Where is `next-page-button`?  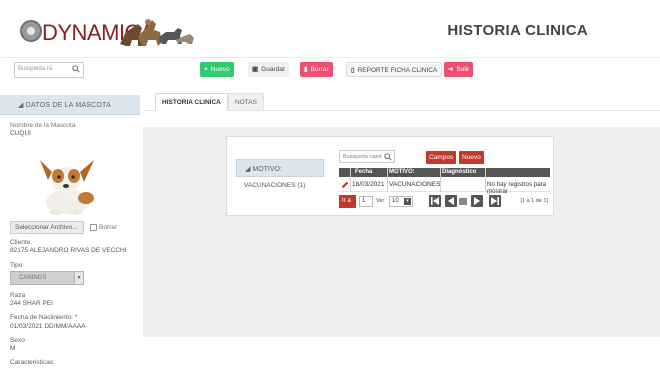 next-page-button is located at coordinates (477, 201).